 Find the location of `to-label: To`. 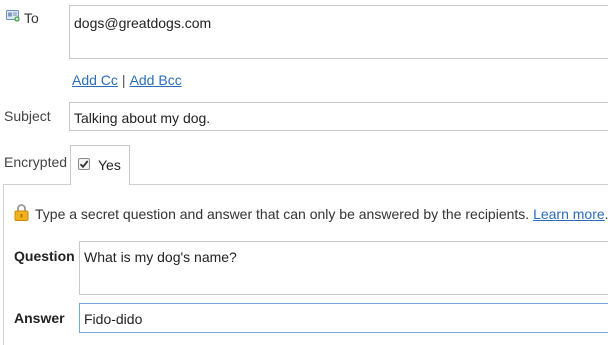

to-label: To is located at coordinates (31, 18).